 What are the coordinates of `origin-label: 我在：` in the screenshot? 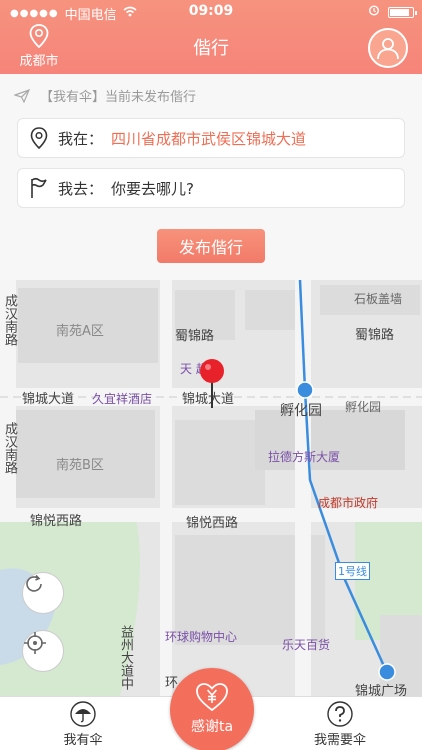 It's located at (81, 138).